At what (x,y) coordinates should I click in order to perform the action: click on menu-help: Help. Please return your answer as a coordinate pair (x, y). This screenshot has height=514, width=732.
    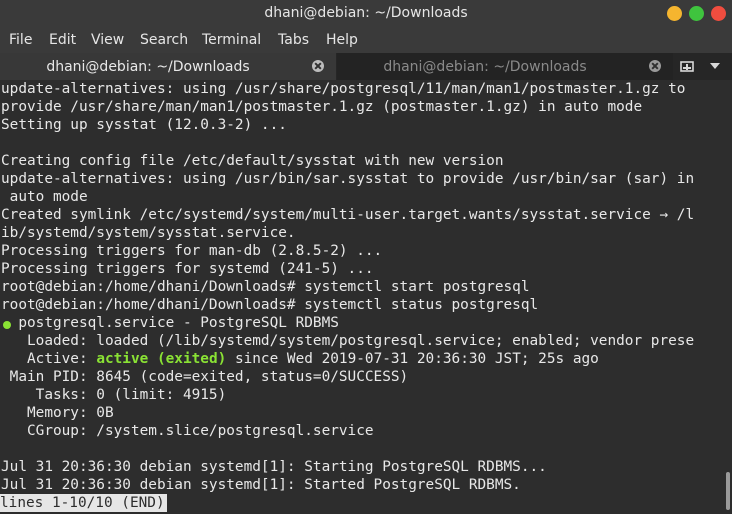
    Looking at the image, I should click on (342, 40).